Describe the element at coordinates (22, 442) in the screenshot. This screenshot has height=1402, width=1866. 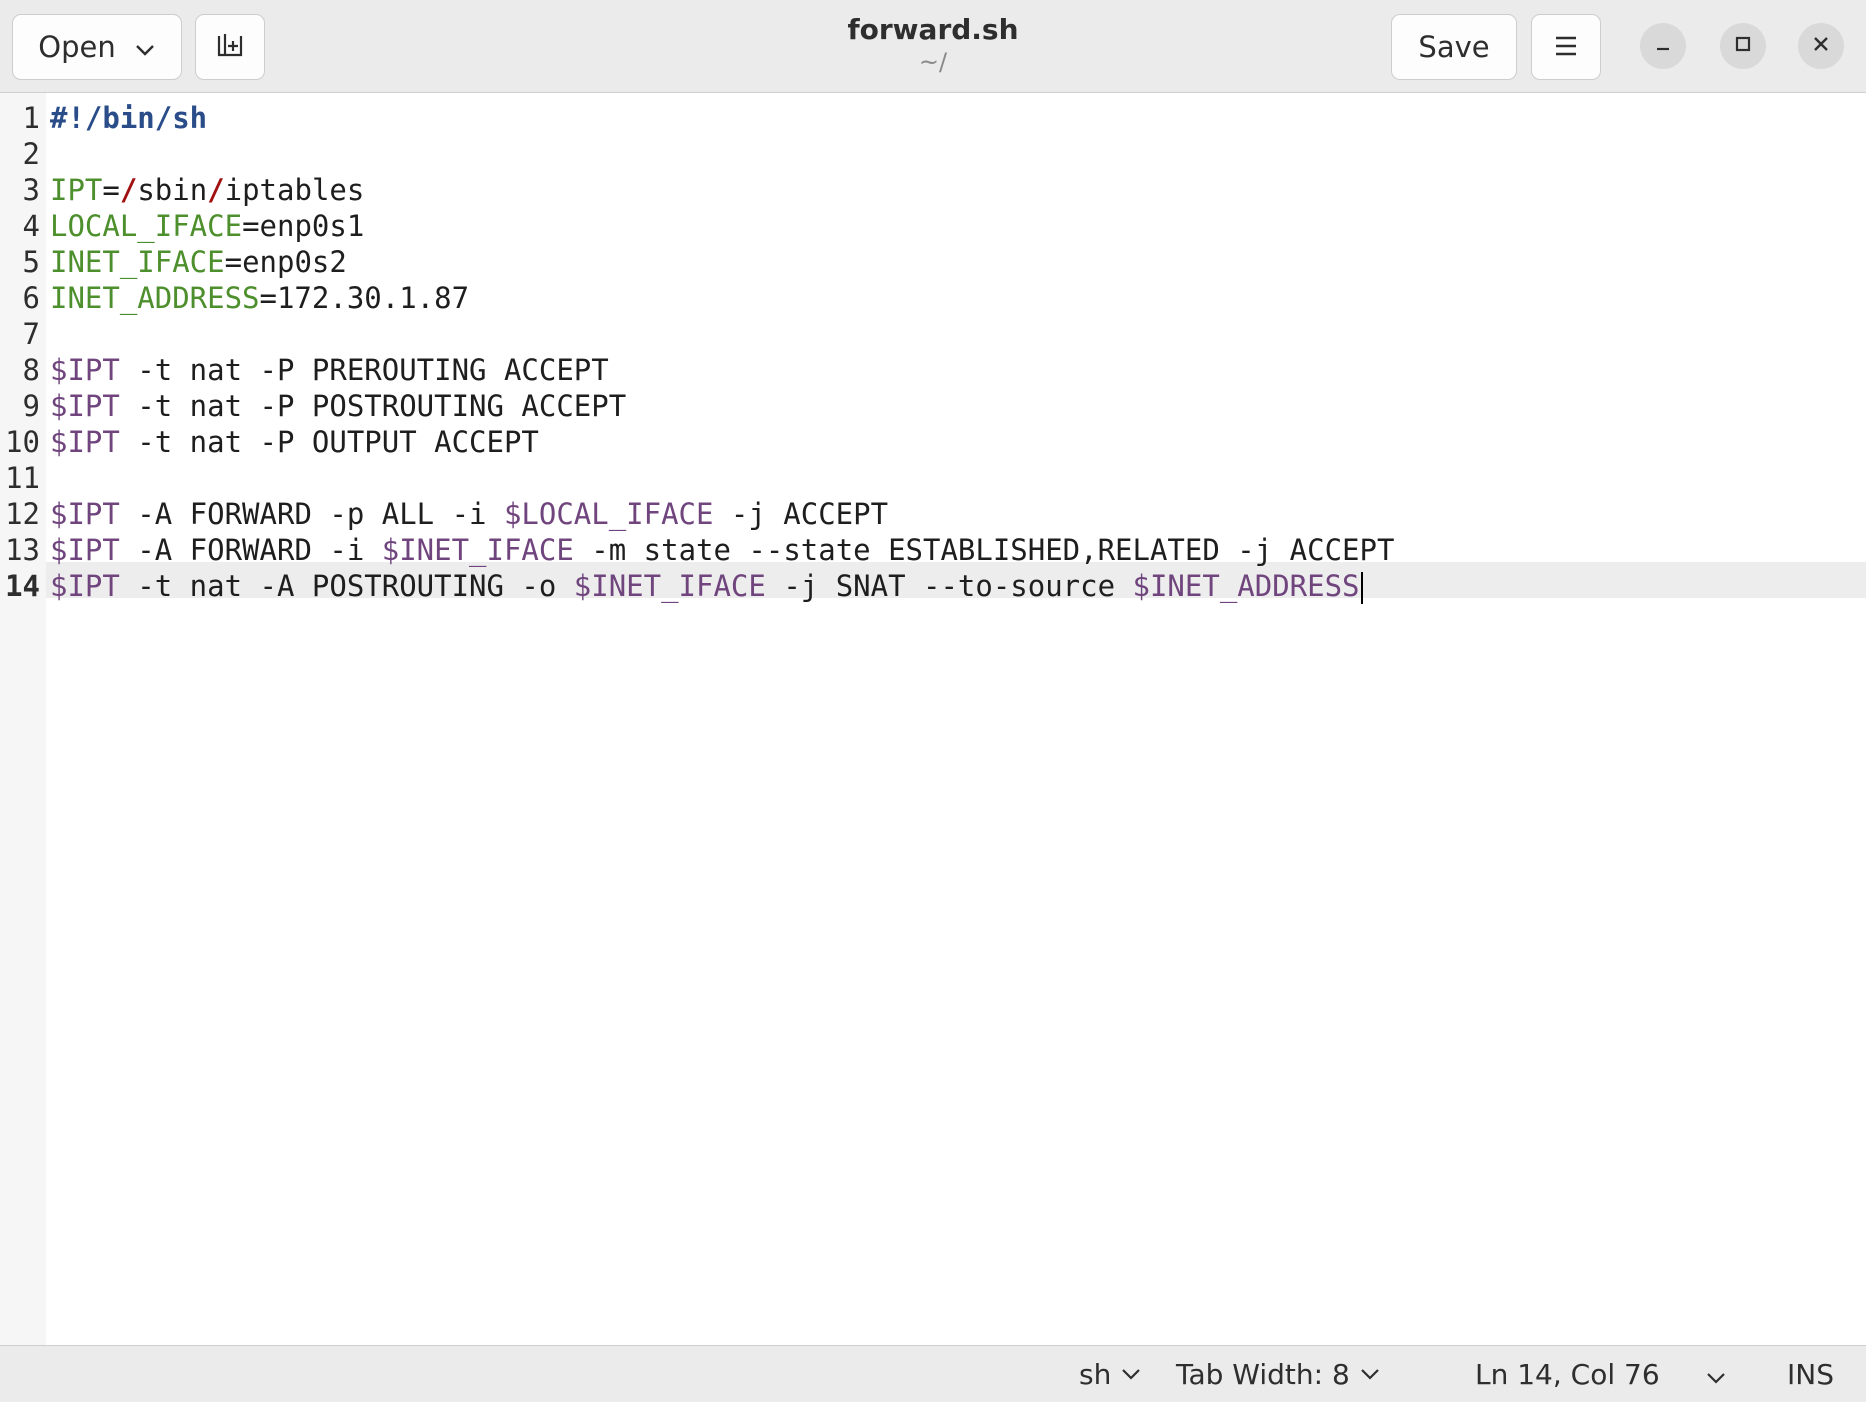
I see `line-number: 10` at that location.